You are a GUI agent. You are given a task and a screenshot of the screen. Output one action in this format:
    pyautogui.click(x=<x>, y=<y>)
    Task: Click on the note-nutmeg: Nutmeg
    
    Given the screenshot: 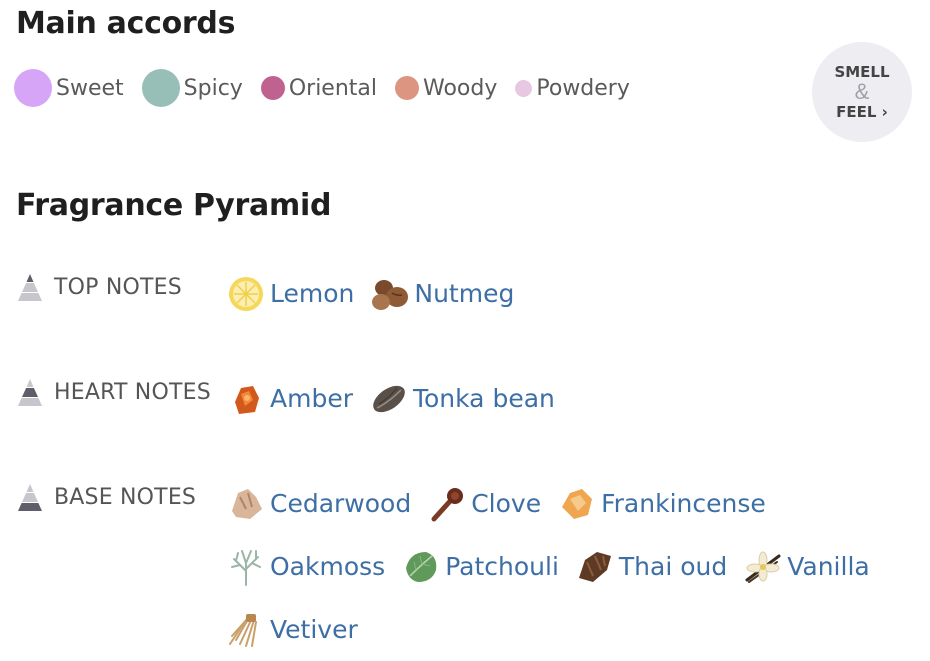 What is the action you would take?
    pyautogui.click(x=442, y=293)
    